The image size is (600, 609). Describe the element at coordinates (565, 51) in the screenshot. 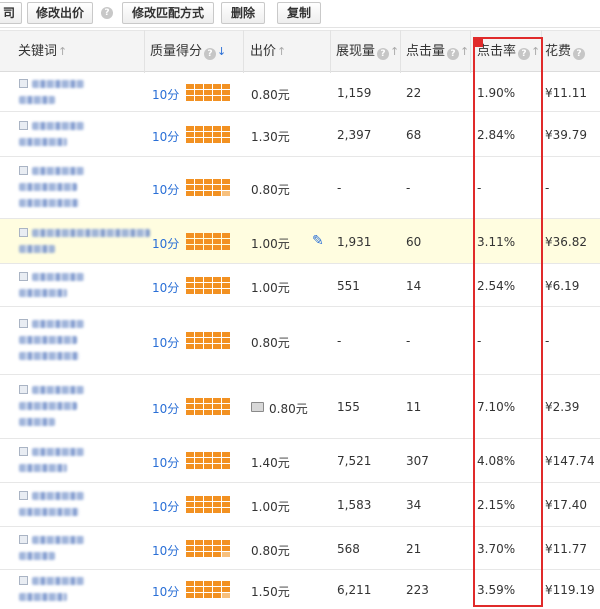

I see `col-cost: 花费?` at that location.